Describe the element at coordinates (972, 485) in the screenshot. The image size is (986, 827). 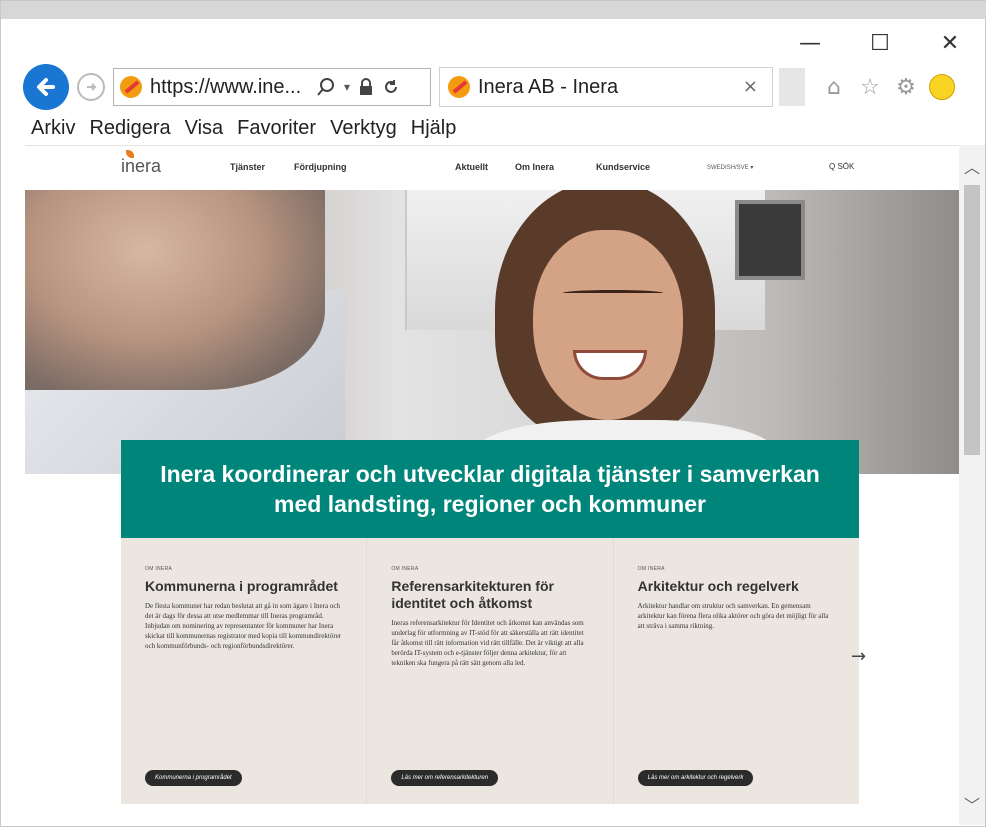
I see `vertical-scrollbar: ︿ ﹀` at that location.